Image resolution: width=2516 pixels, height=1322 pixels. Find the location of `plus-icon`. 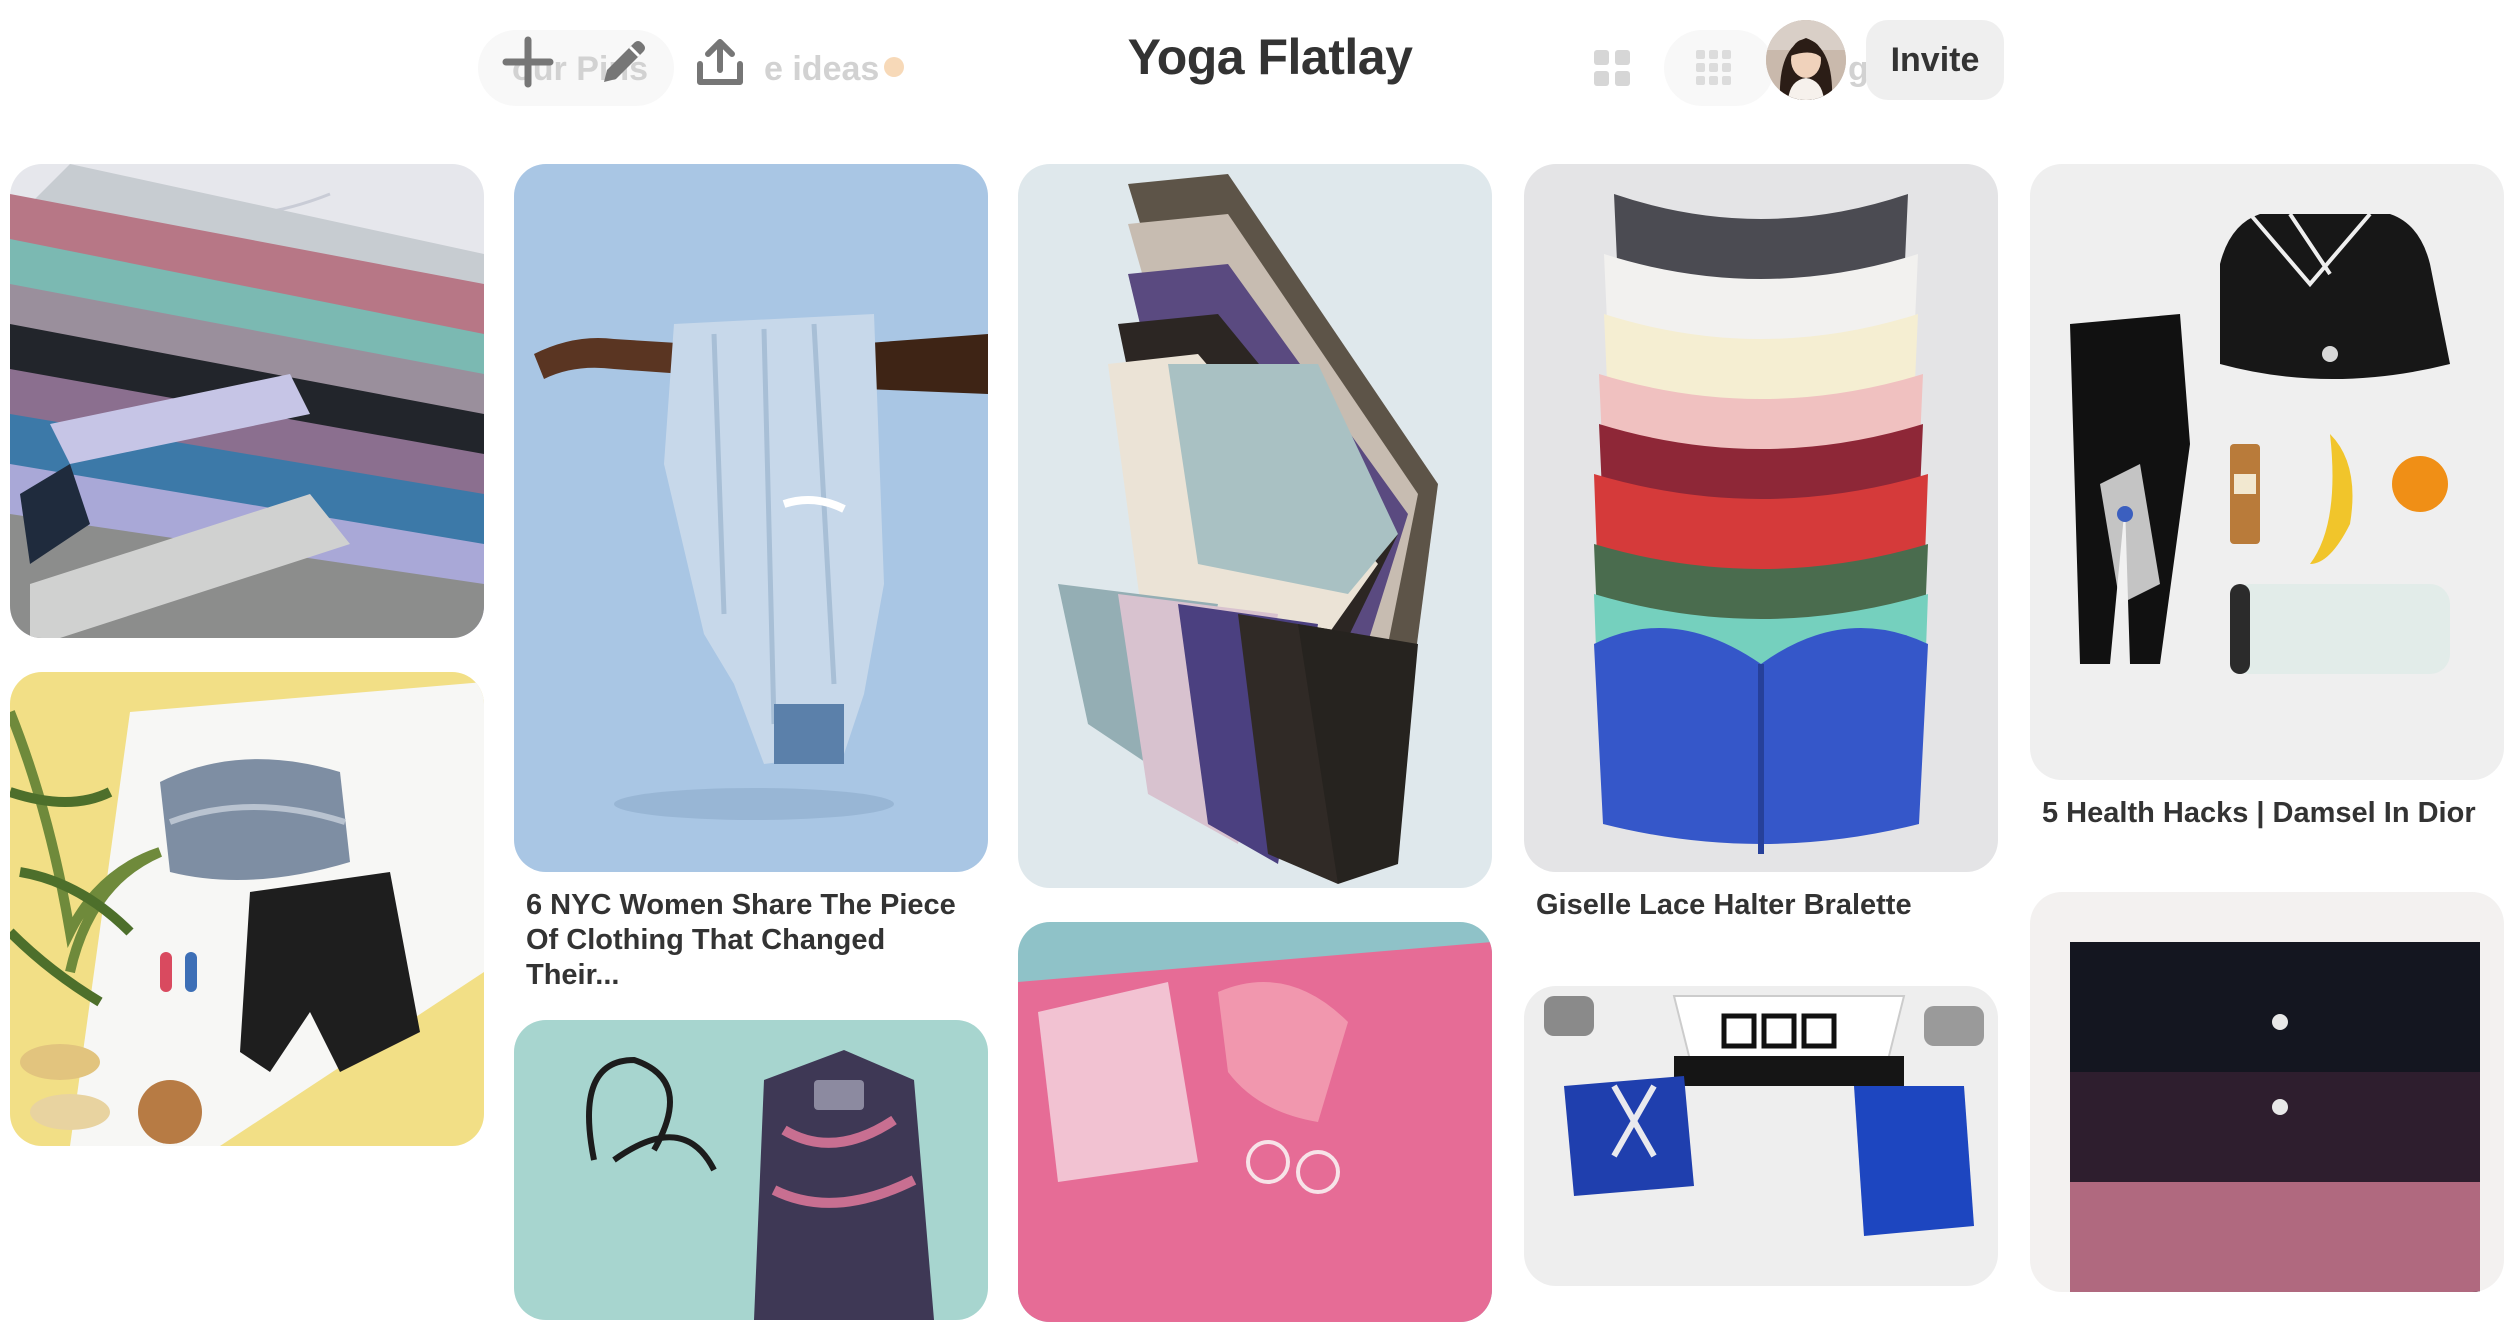

plus-icon is located at coordinates (528, 62).